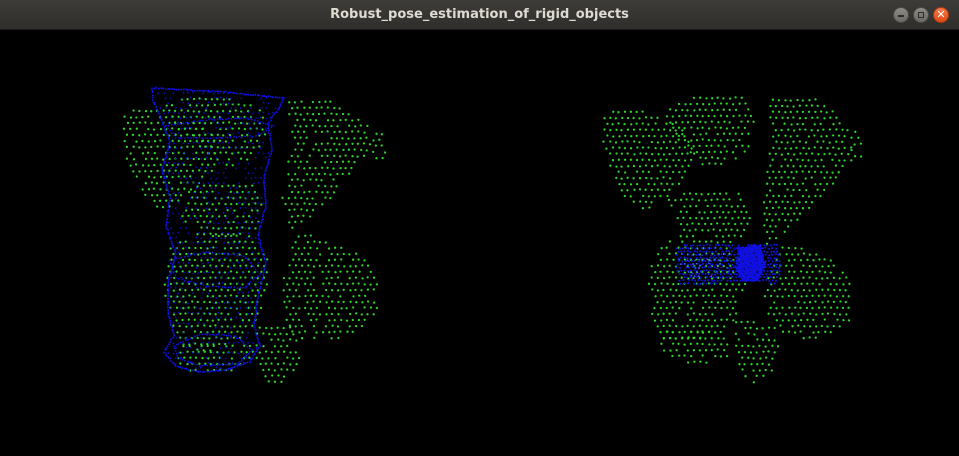 This screenshot has width=959, height=456. I want to click on minimize-button, so click(901, 15).